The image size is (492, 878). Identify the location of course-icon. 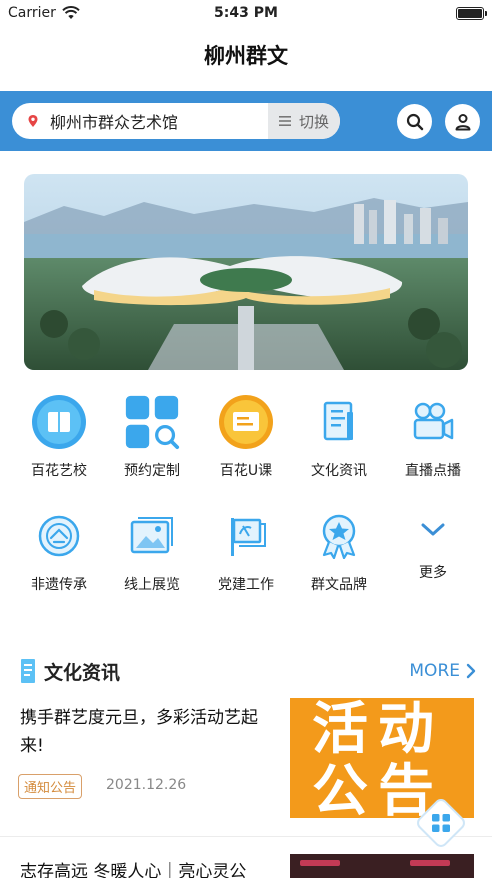
(246, 422).